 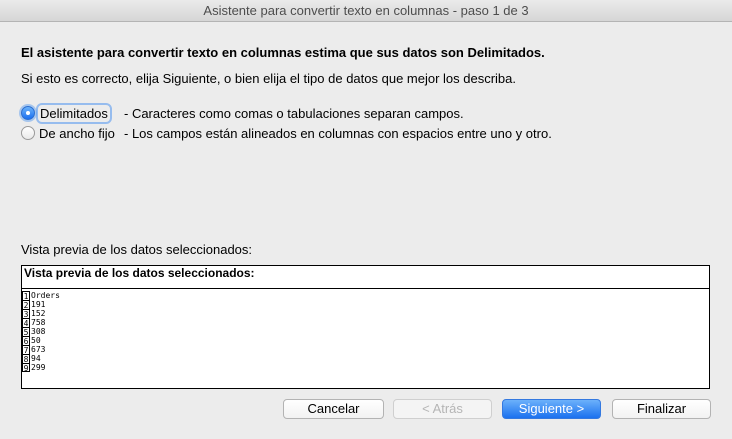 I want to click on row-number: 1, so click(x=26, y=296).